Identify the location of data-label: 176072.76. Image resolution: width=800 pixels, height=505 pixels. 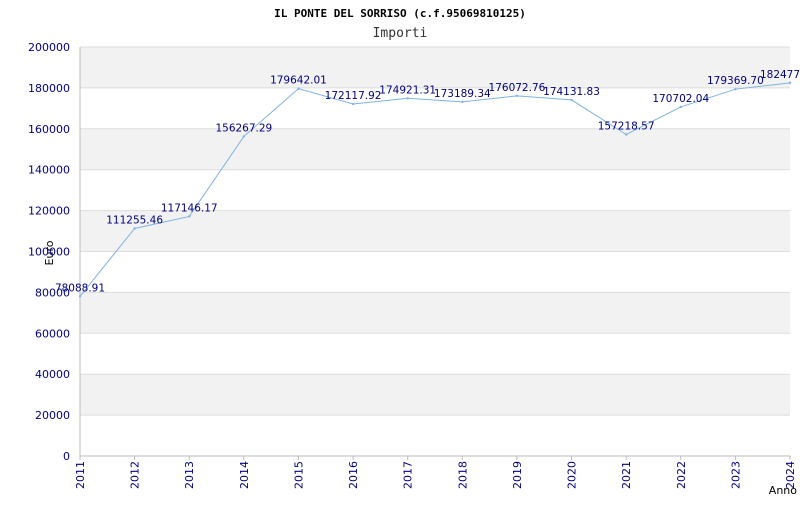
(517, 88).